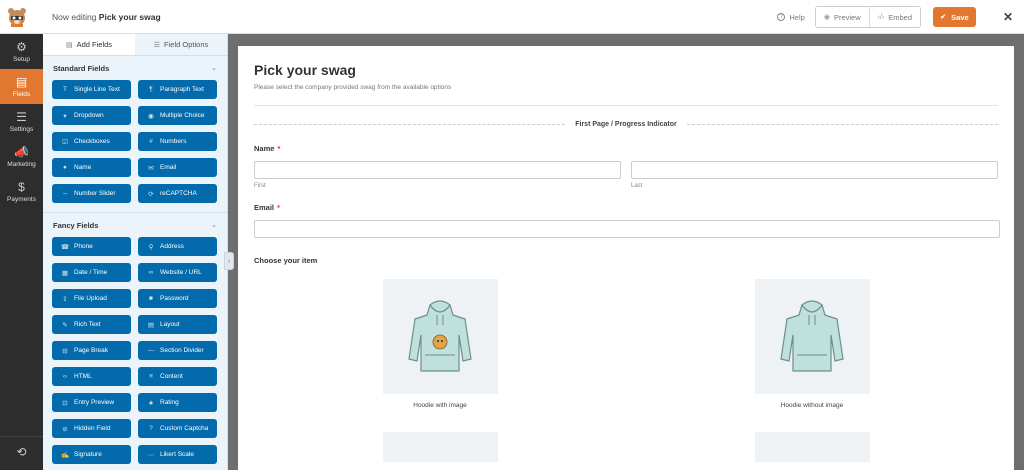 The height and width of the screenshot is (470, 1024). I want to click on field-button-hidden-field: ⊘ Hidden Field, so click(91, 428).